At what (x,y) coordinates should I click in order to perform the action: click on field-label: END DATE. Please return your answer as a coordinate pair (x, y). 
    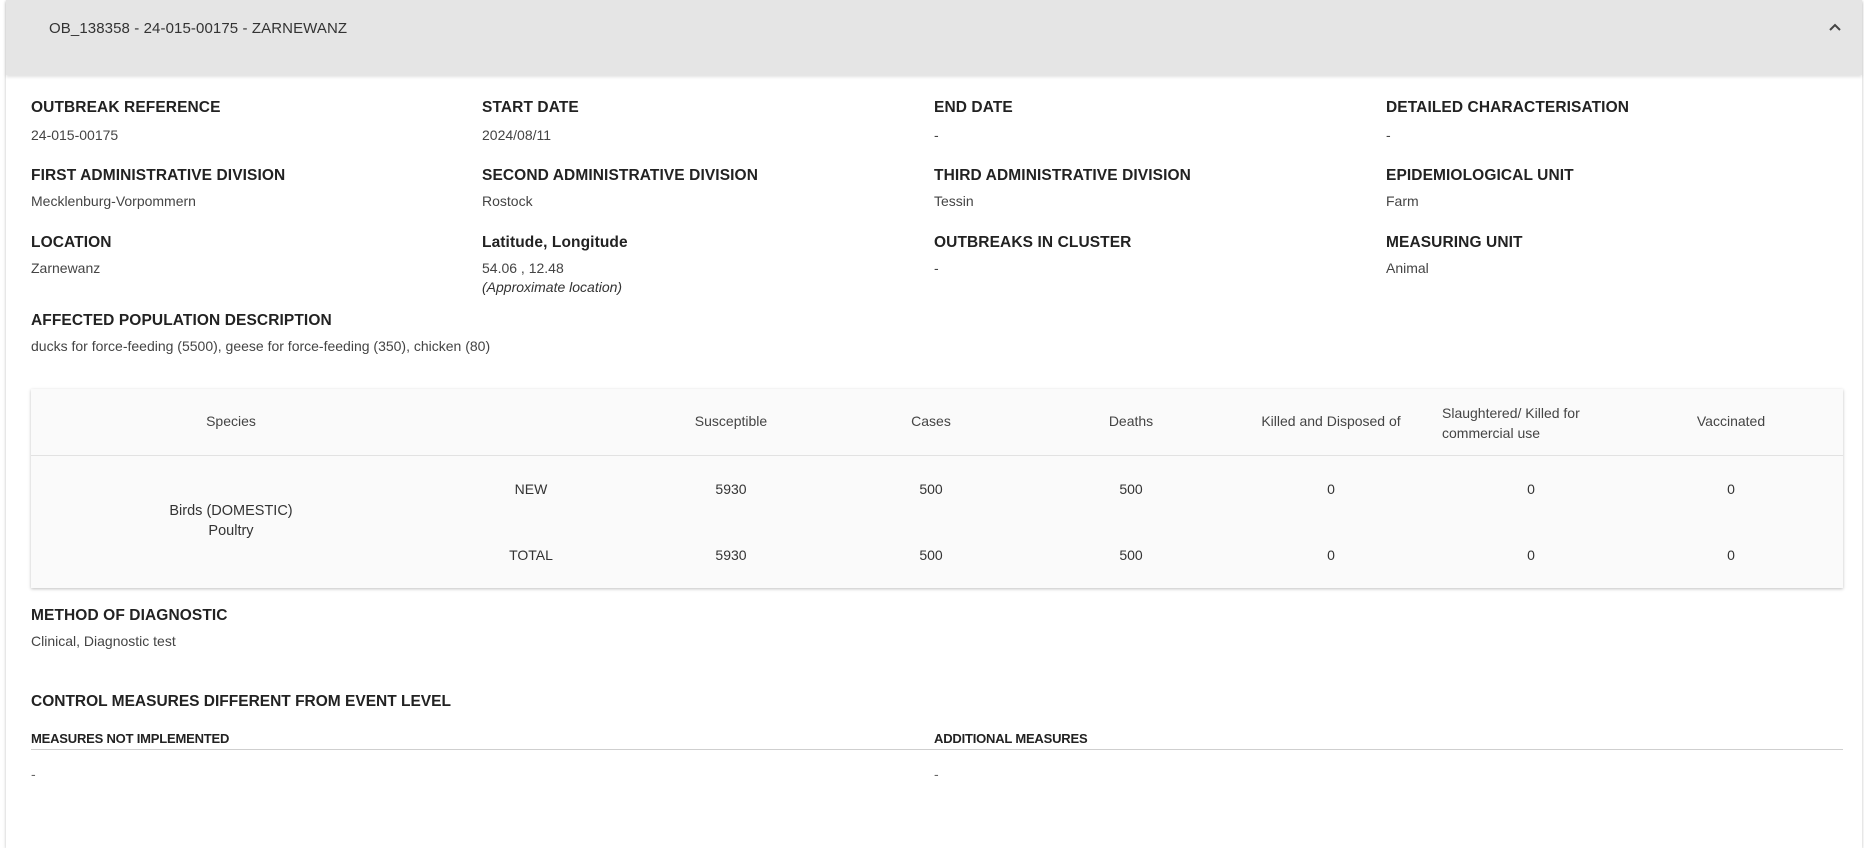
    Looking at the image, I should click on (973, 107).